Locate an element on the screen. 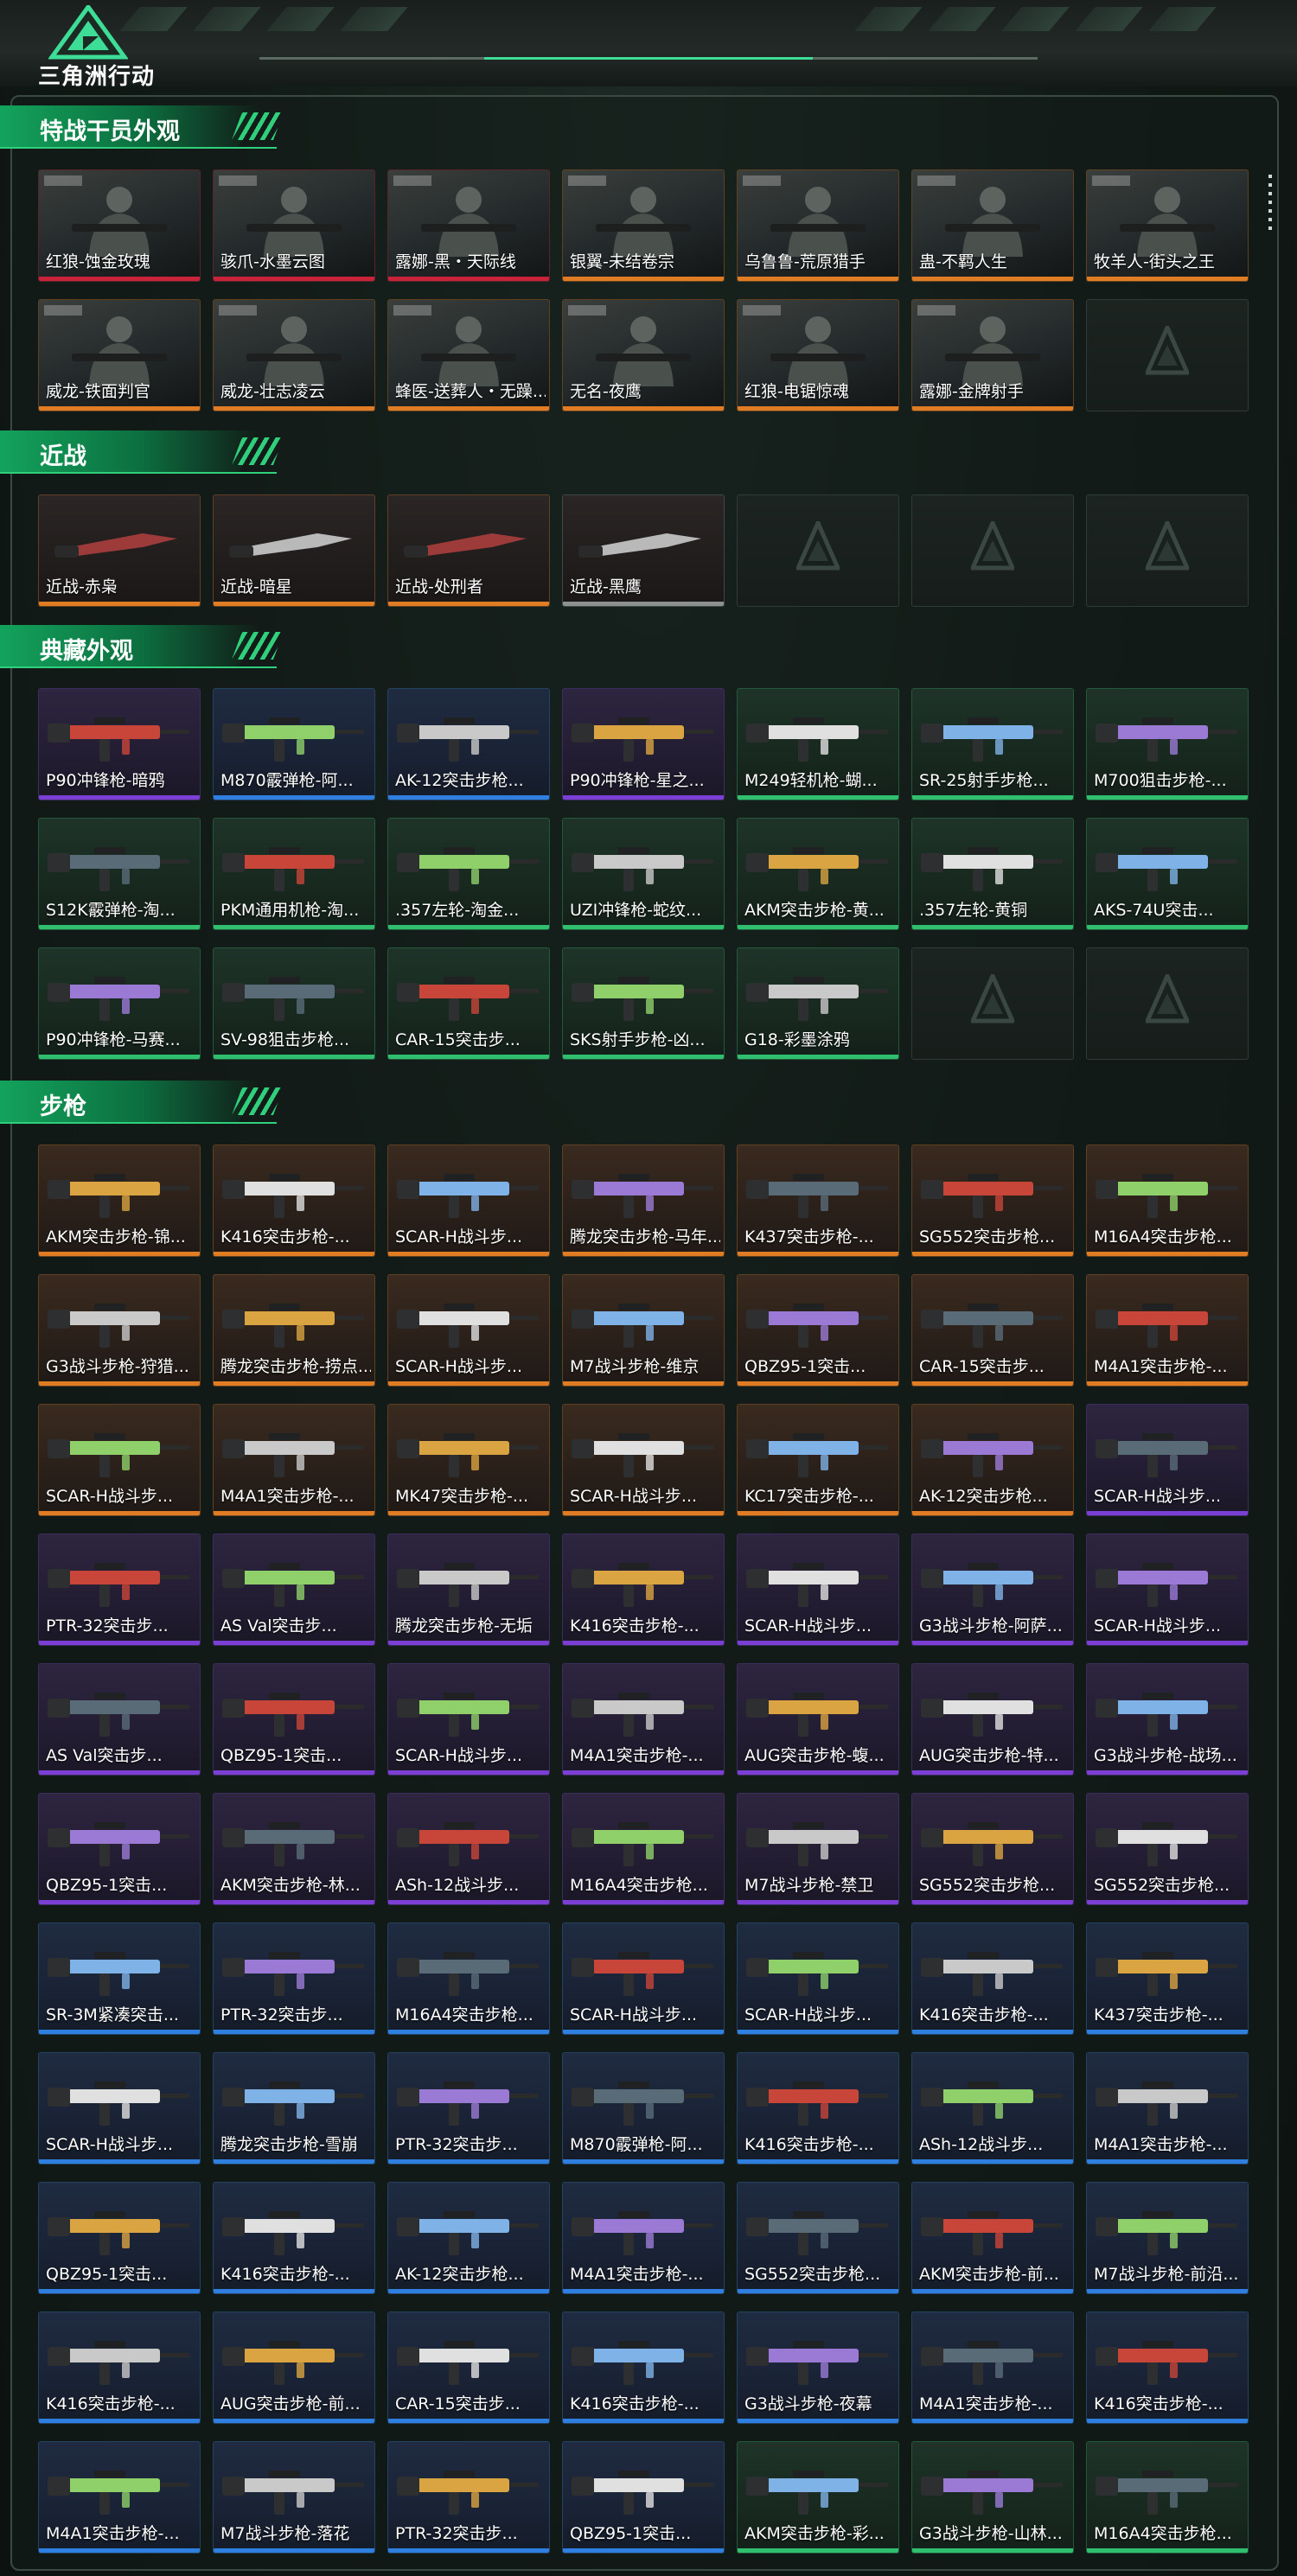 The width and height of the screenshot is (1297, 2576). skin-card: 骇爪-水墨云图 is located at coordinates (294, 225).